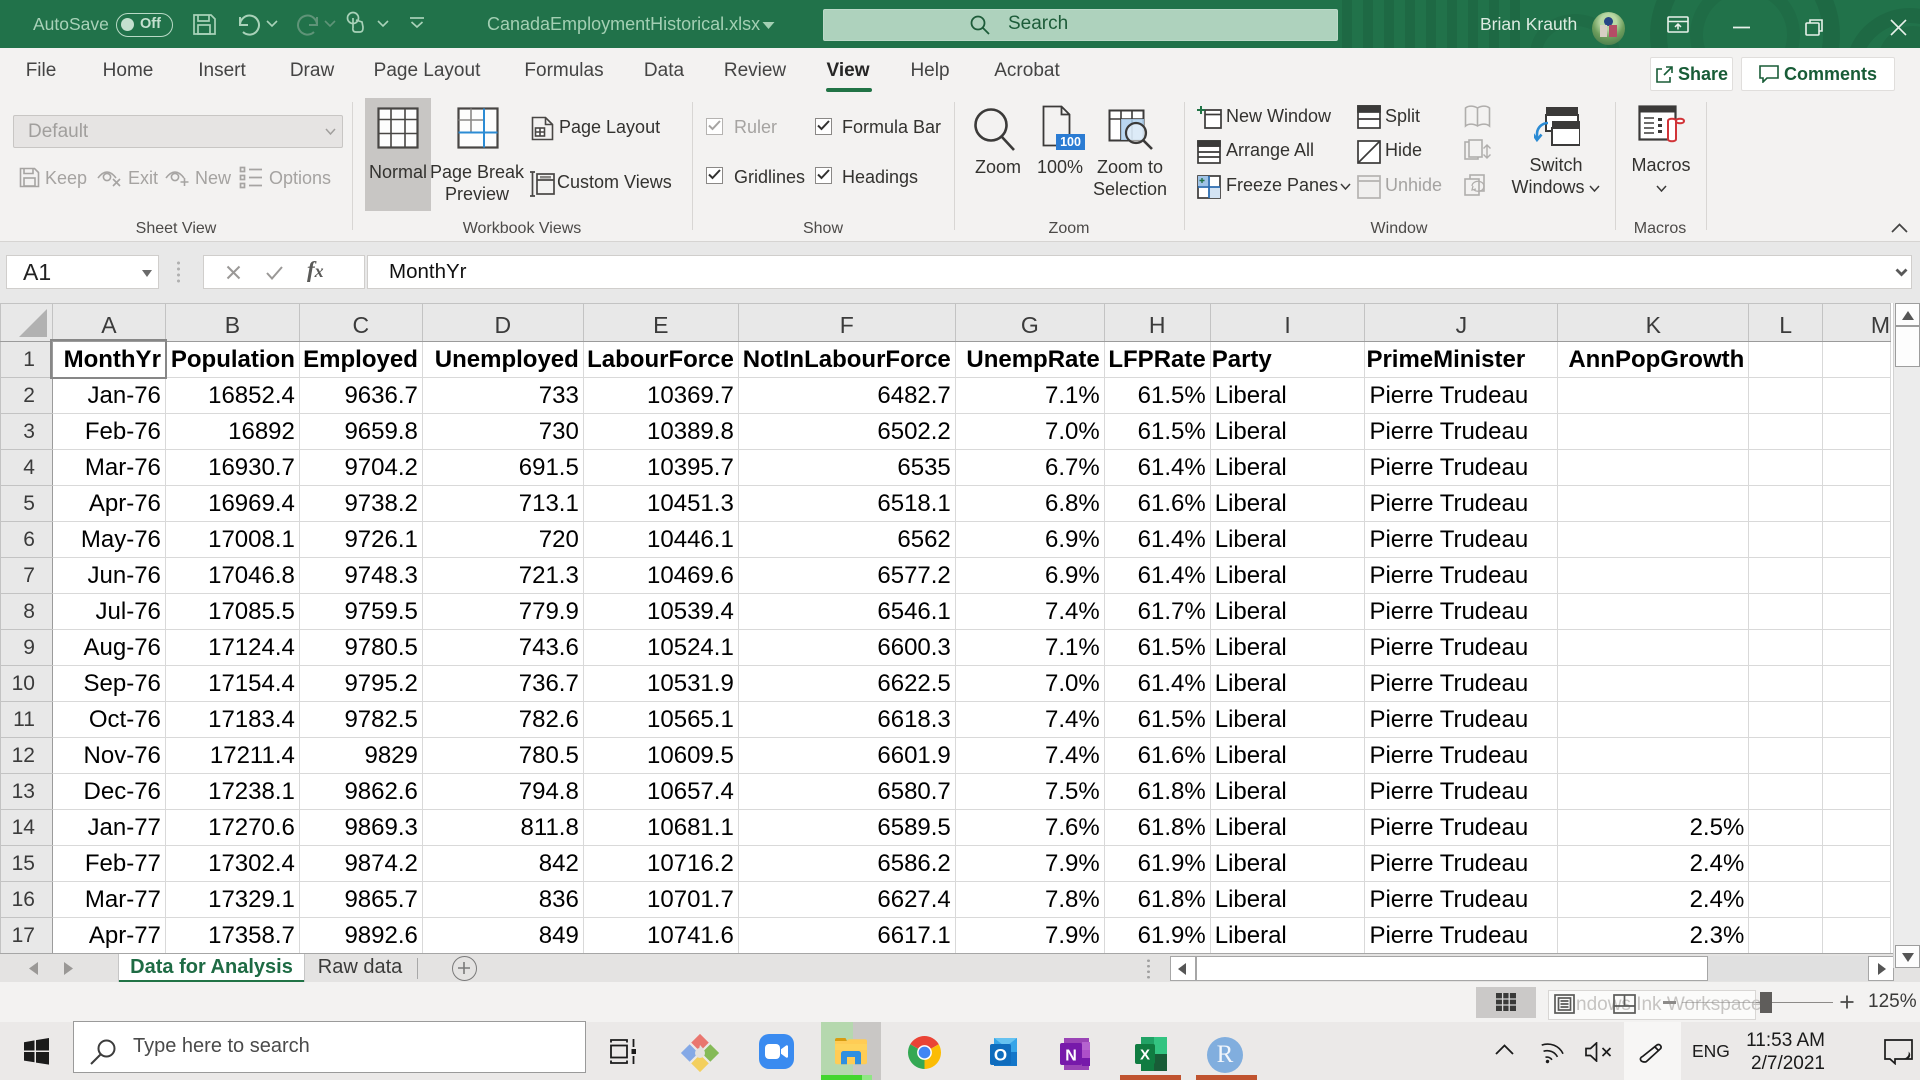 The image size is (1920, 1080). Describe the element at coordinates (1145, 1055) in the screenshot. I see `svg-text: X` at that location.